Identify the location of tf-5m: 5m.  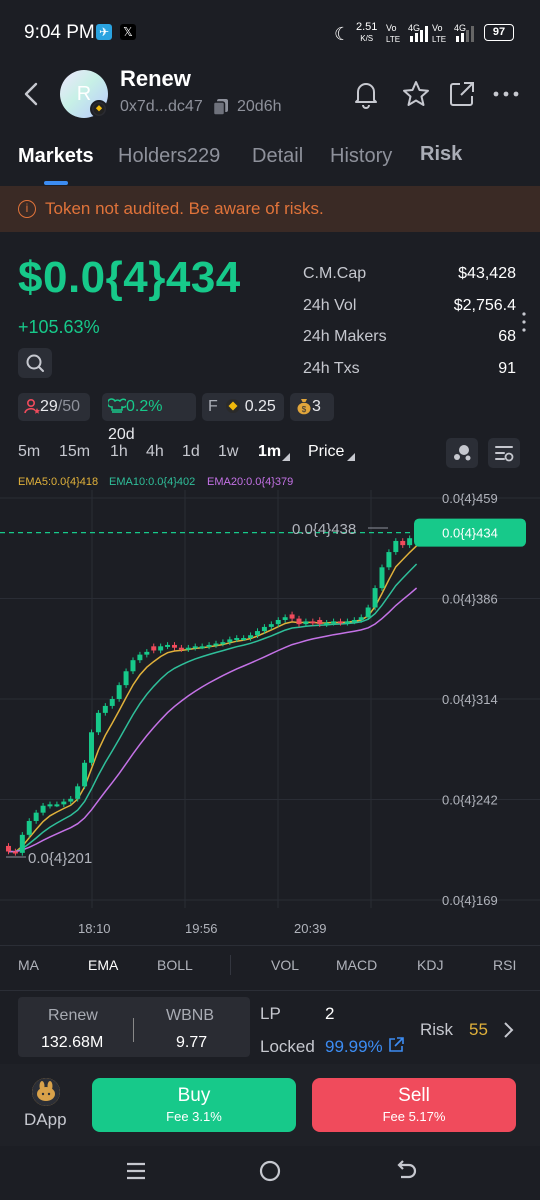
(29, 452).